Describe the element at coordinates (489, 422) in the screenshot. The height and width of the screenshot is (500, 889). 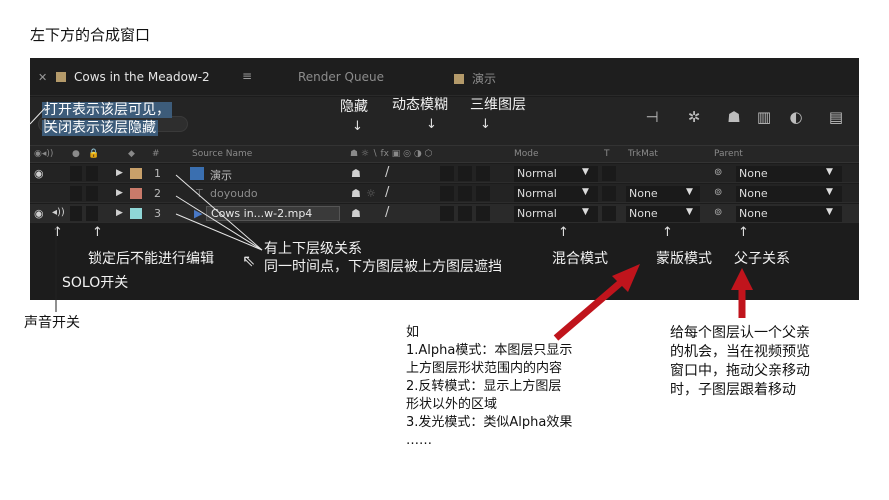
I see `mask-note-line: 3.发光模式：类似Alpha效果` at that location.